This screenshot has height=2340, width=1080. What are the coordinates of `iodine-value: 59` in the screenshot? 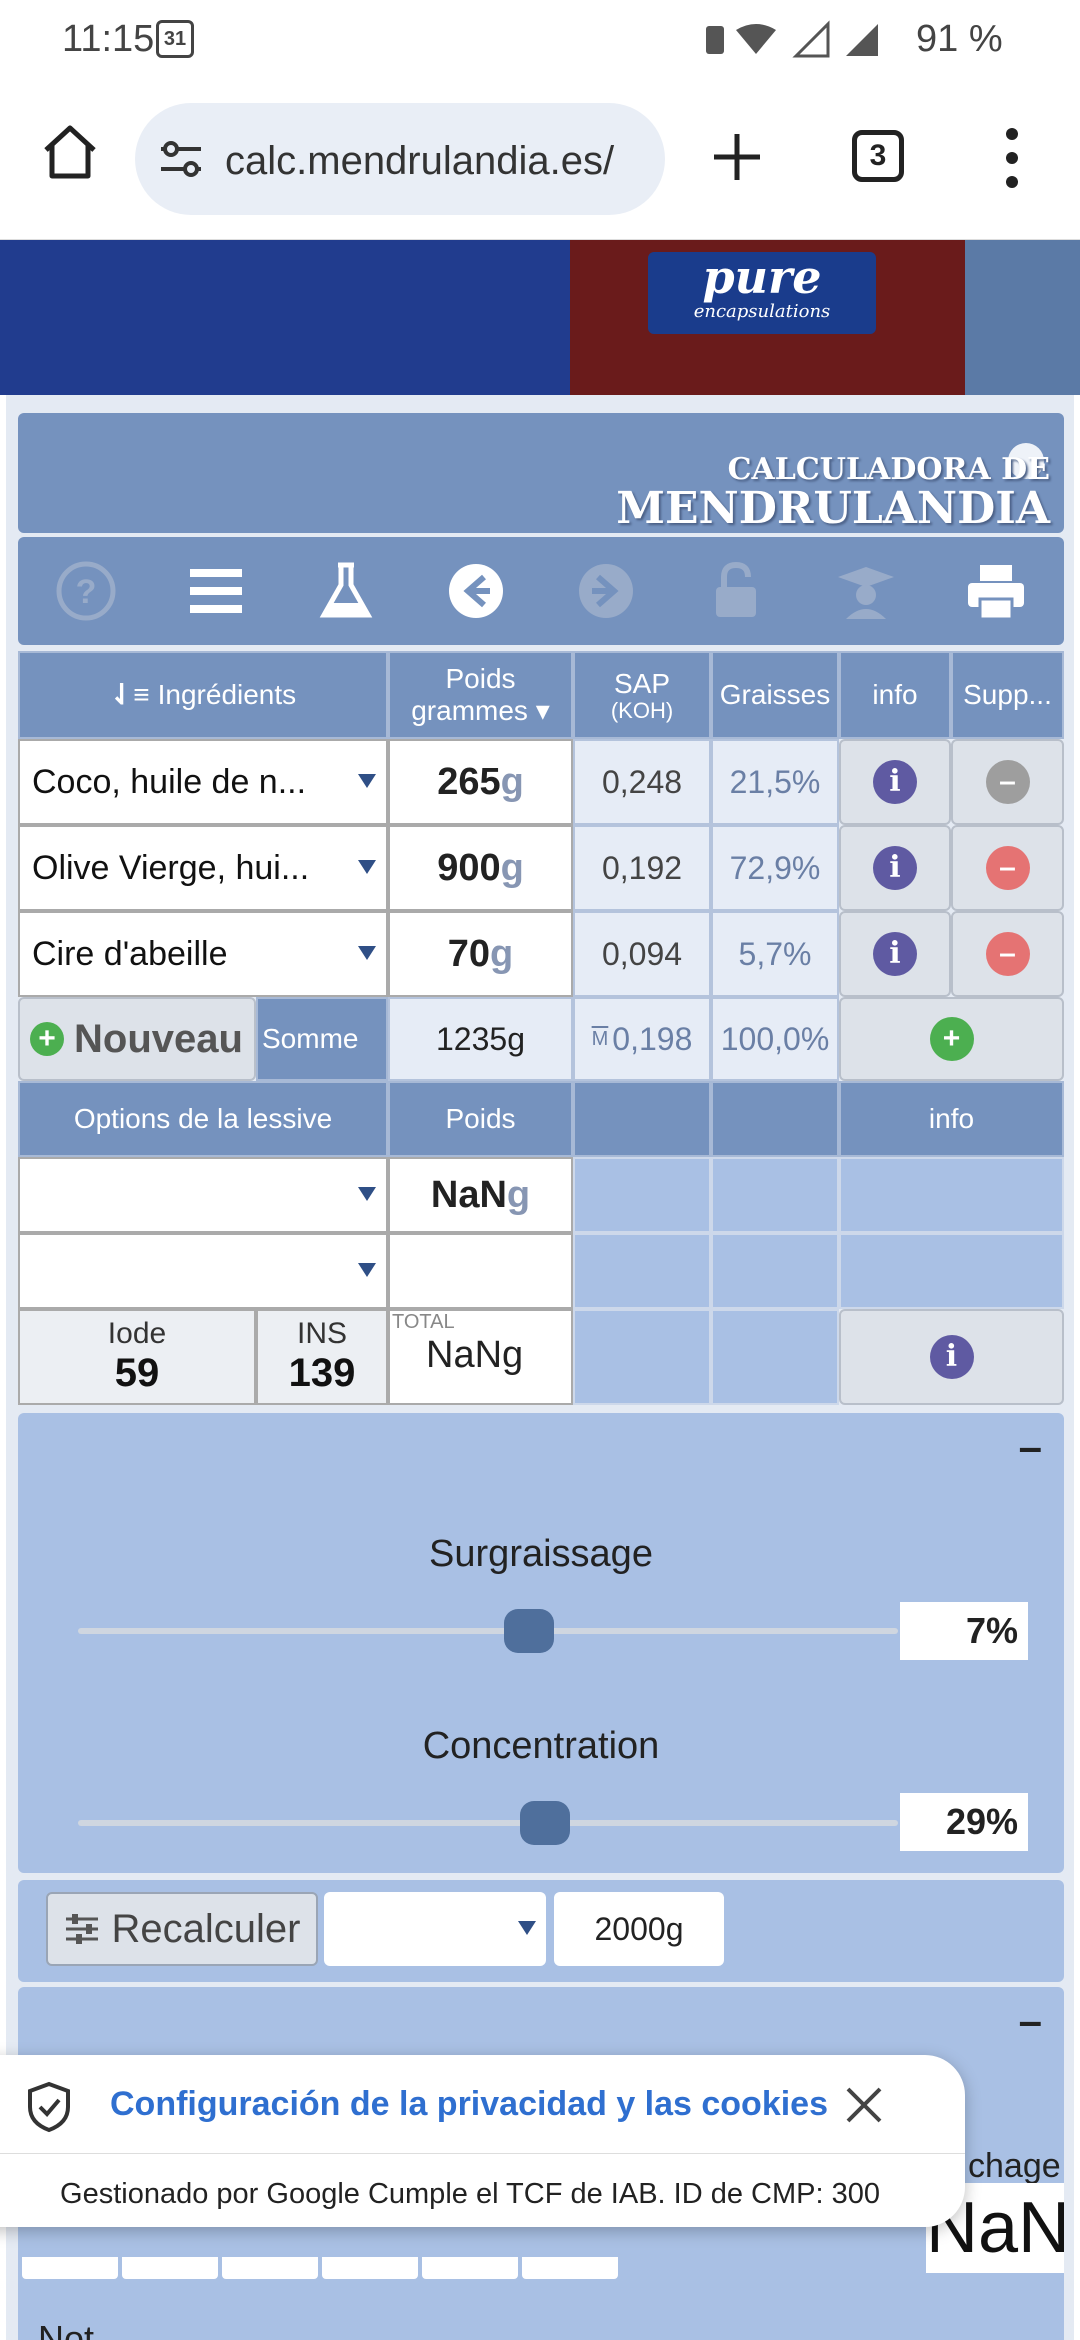 It's located at (137, 1373).